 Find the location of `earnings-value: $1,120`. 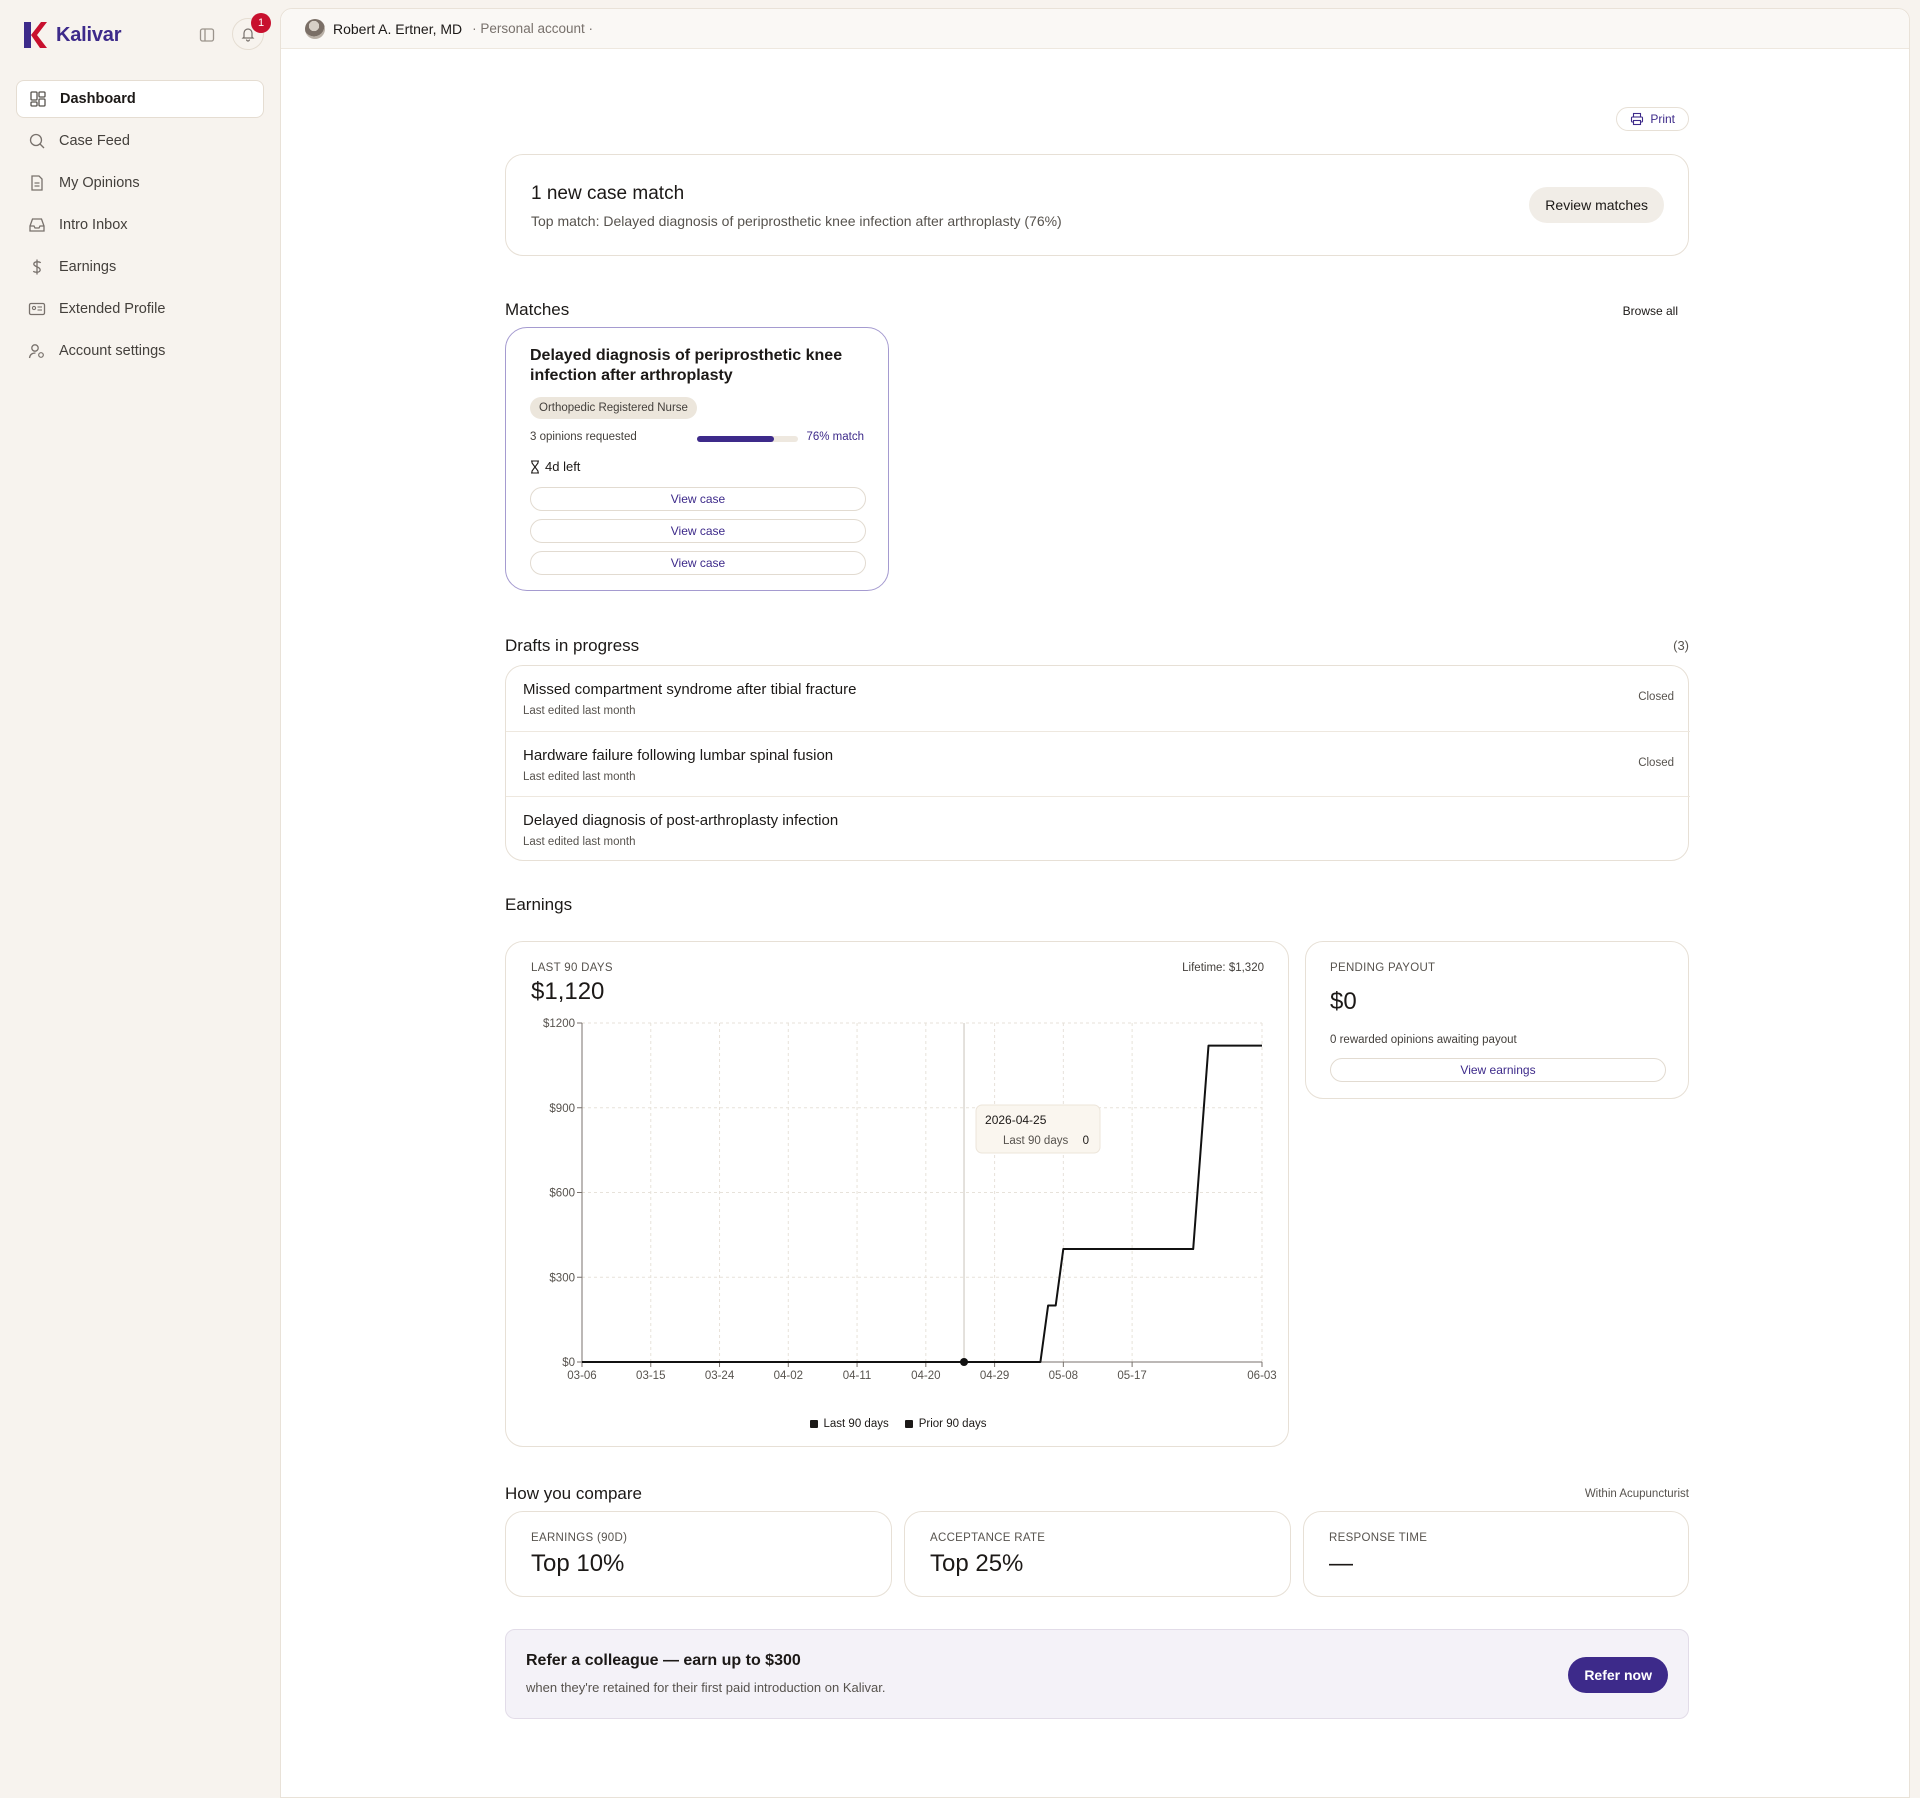

earnings-value: $1,120 is located at coordinates (568, 991).